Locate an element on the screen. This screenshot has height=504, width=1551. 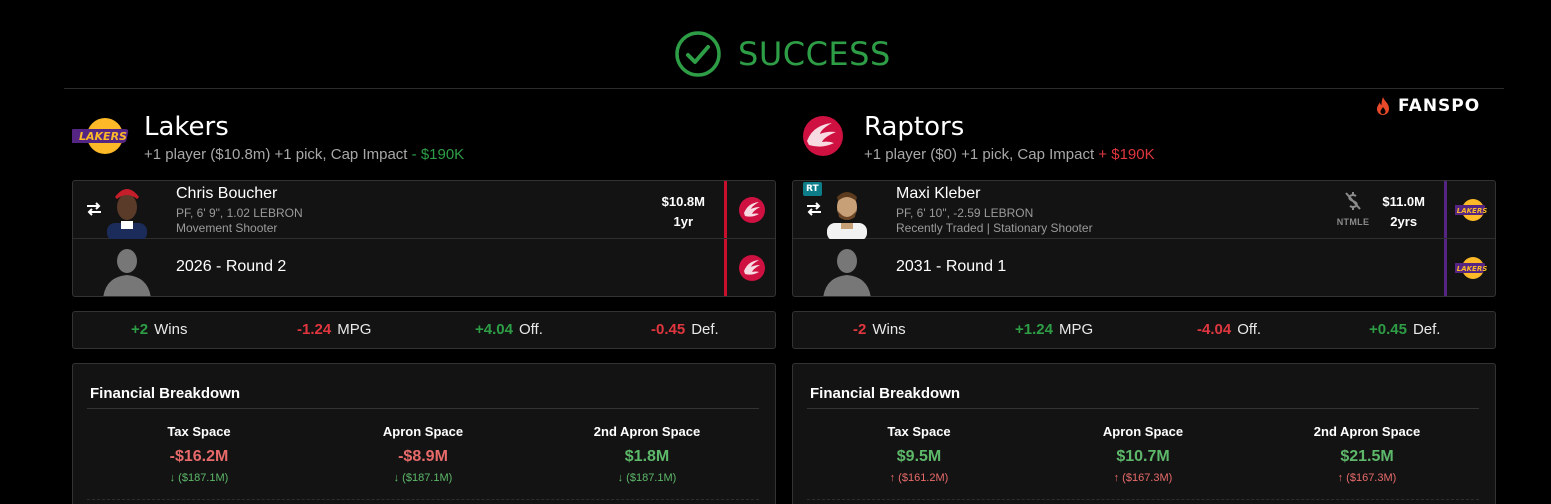
stat-value: +2 is located at coordinates (140, 329).